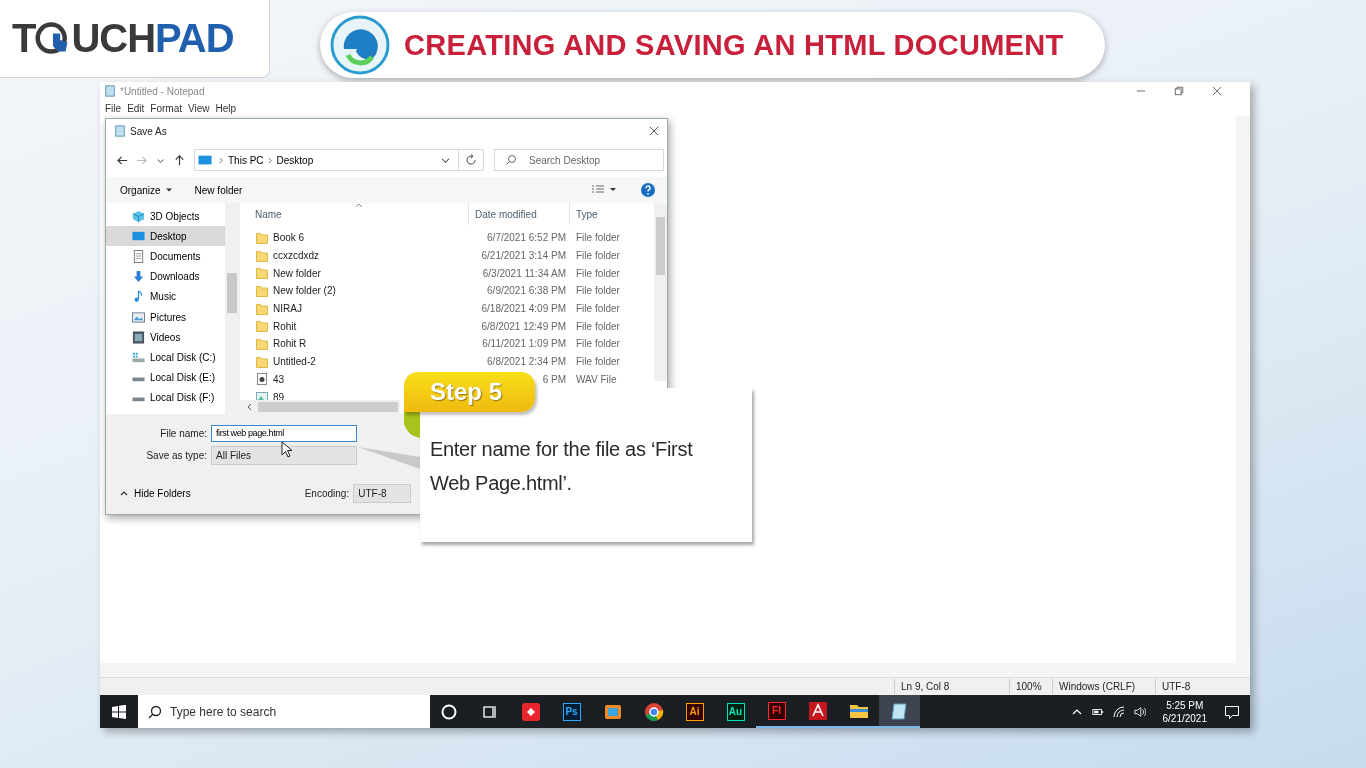  Describe the element at coordinates (165, 397) in the screenshot. I see `nav-item: Local Disk (F:)` at that location.